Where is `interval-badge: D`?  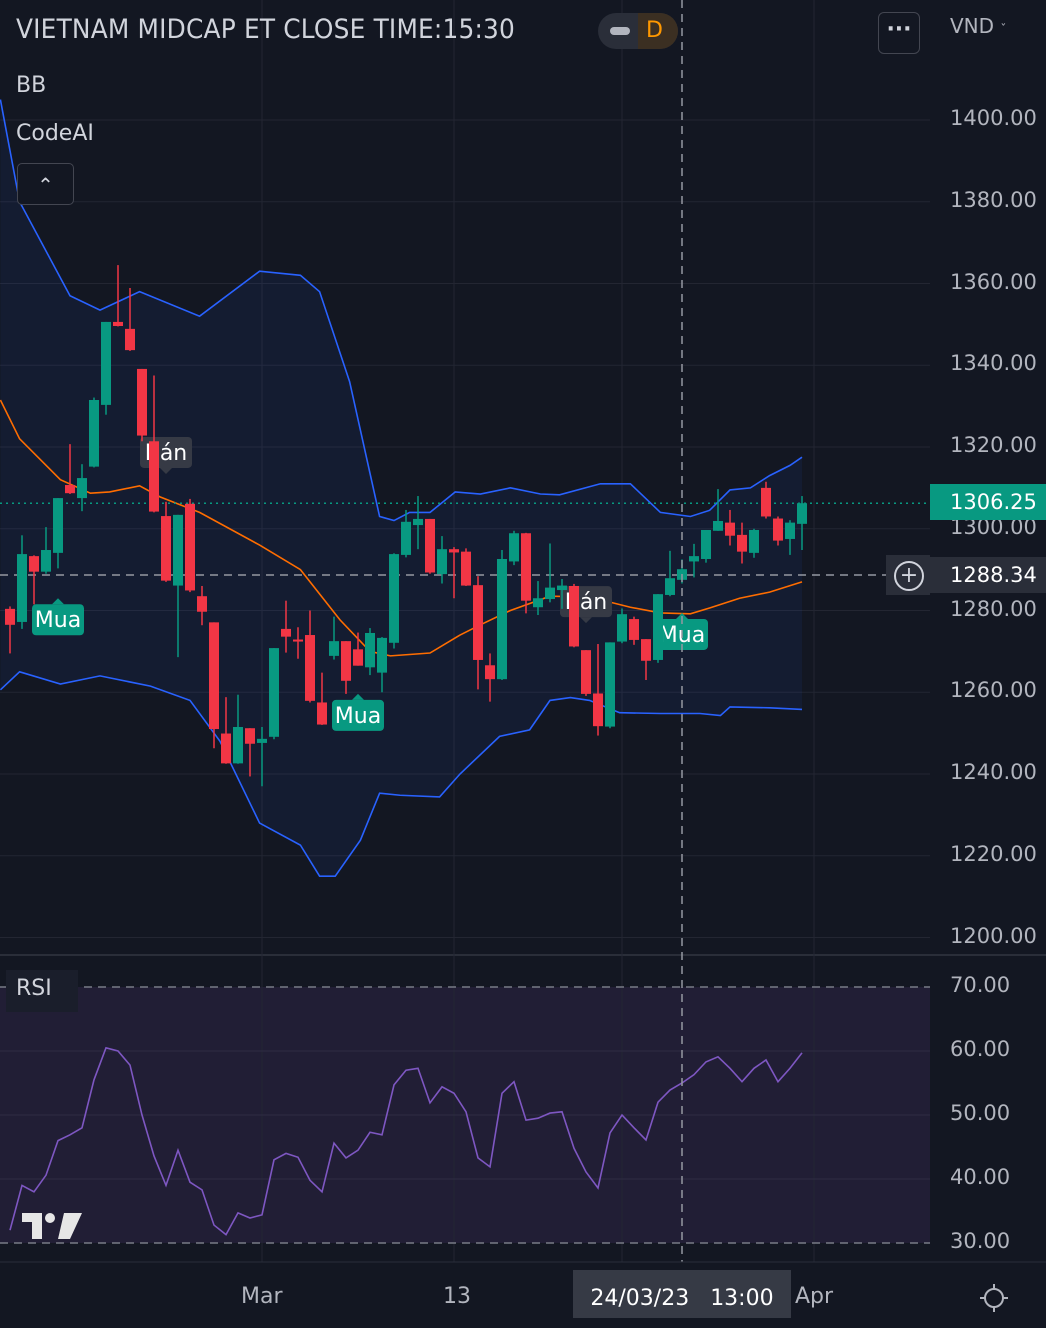 interval-badge: D is located at coordinates (658, 31).